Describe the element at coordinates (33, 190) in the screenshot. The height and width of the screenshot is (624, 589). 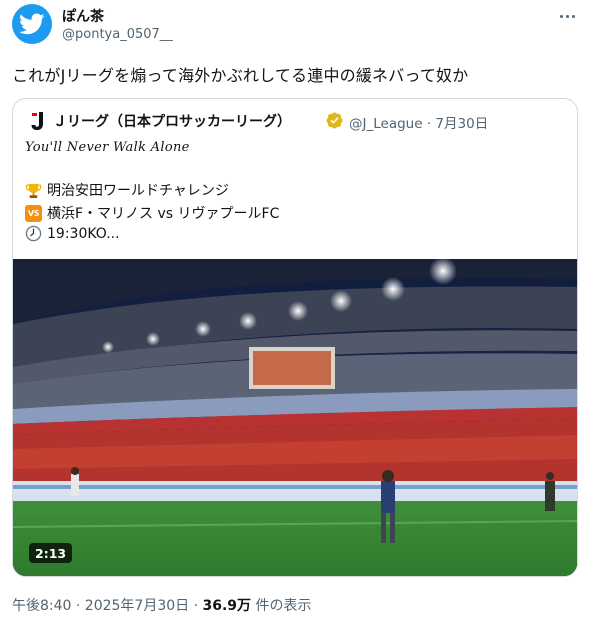
I see `trophy-icon` at that location.